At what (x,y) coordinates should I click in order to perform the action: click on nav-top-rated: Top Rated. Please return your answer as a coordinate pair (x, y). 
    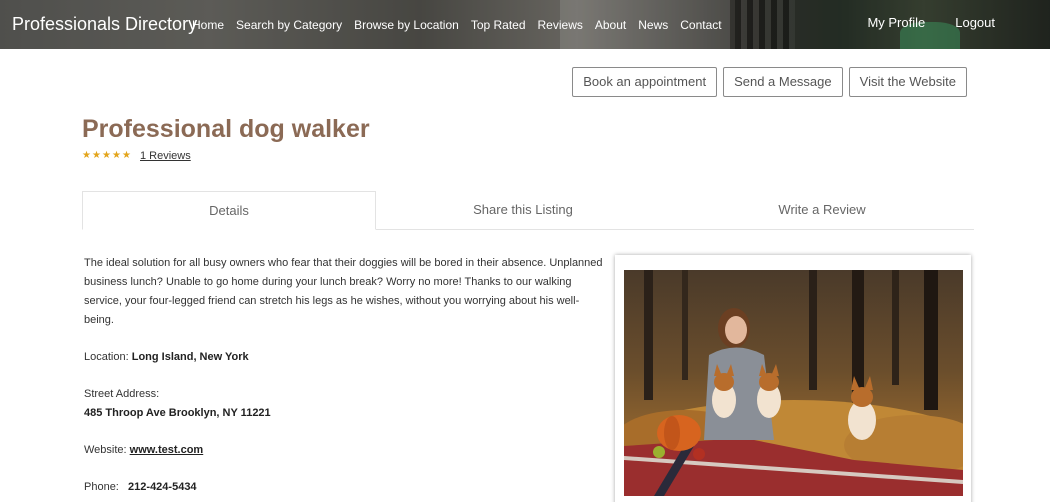
    Looking at the image, I should click on (498, 25).